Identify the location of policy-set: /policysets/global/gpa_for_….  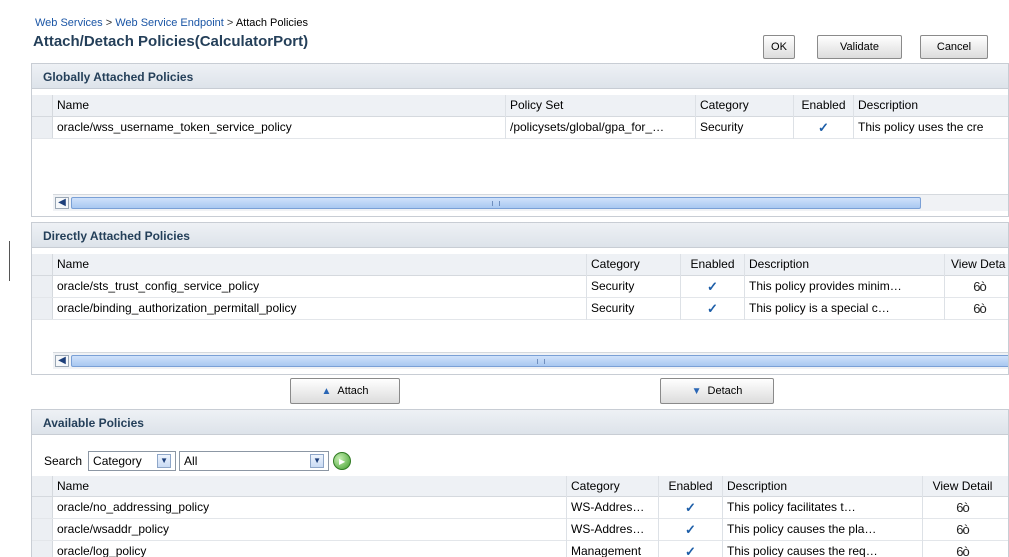
(600, 128).